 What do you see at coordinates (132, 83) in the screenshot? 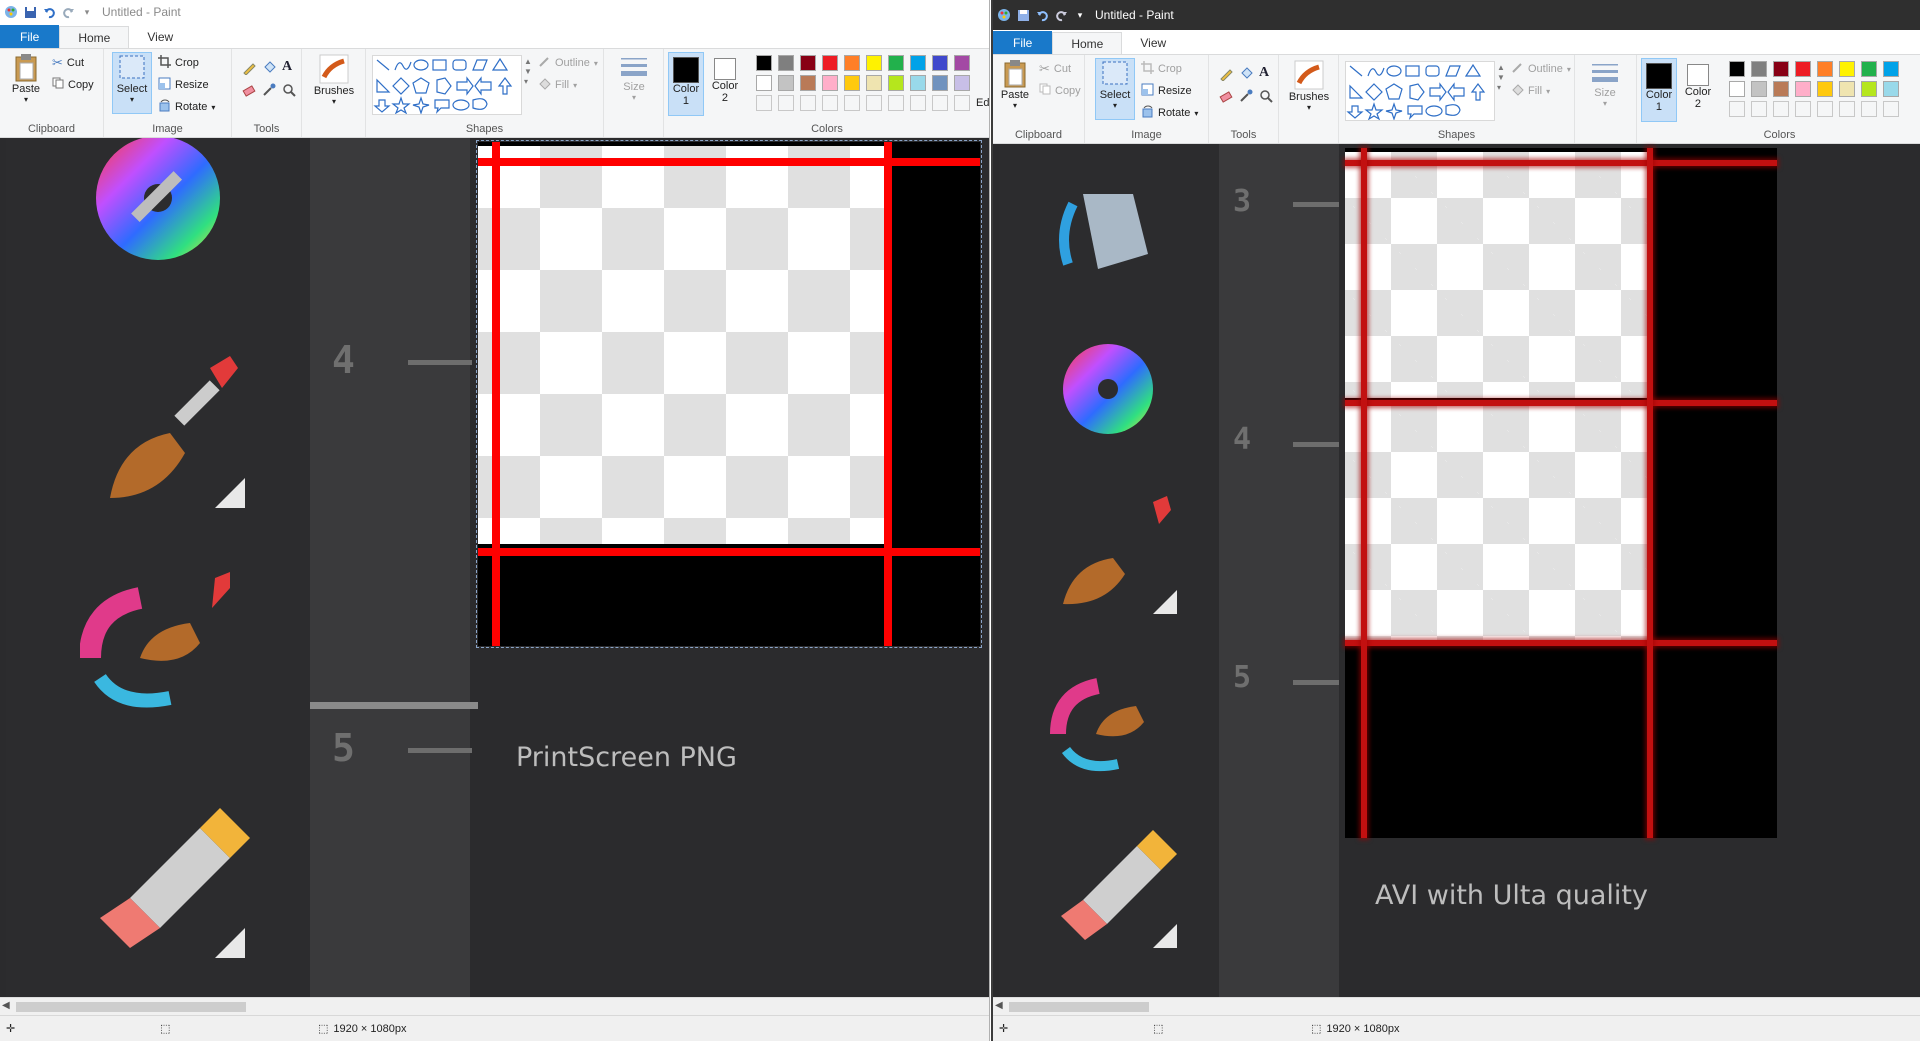
I see `select-button: Select ▾` at bounding box center [132, 83].